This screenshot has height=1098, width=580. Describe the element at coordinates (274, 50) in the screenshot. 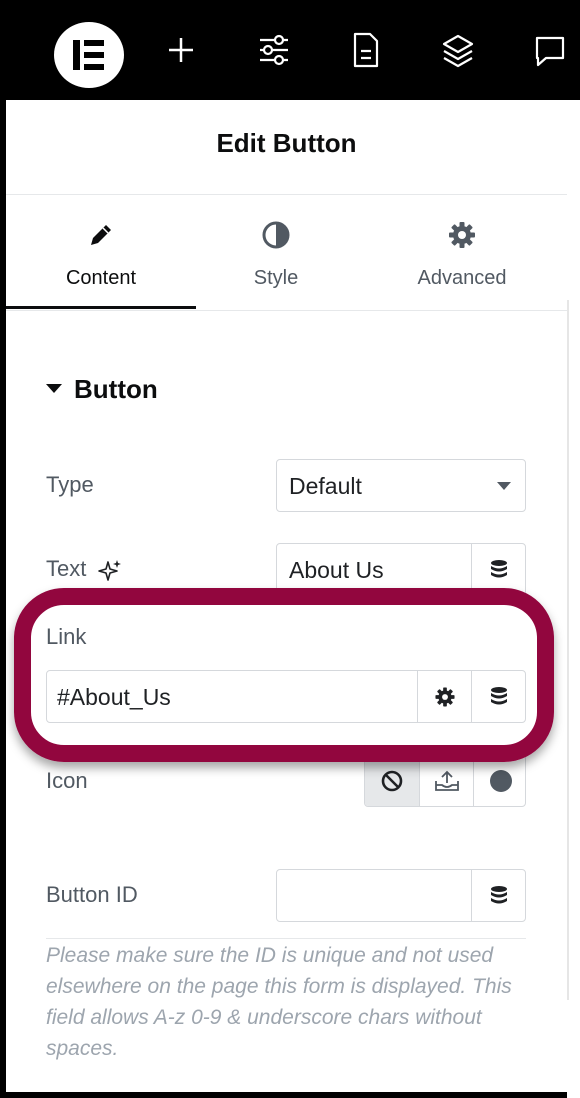

I see `settings-sliders-icon` at that location.